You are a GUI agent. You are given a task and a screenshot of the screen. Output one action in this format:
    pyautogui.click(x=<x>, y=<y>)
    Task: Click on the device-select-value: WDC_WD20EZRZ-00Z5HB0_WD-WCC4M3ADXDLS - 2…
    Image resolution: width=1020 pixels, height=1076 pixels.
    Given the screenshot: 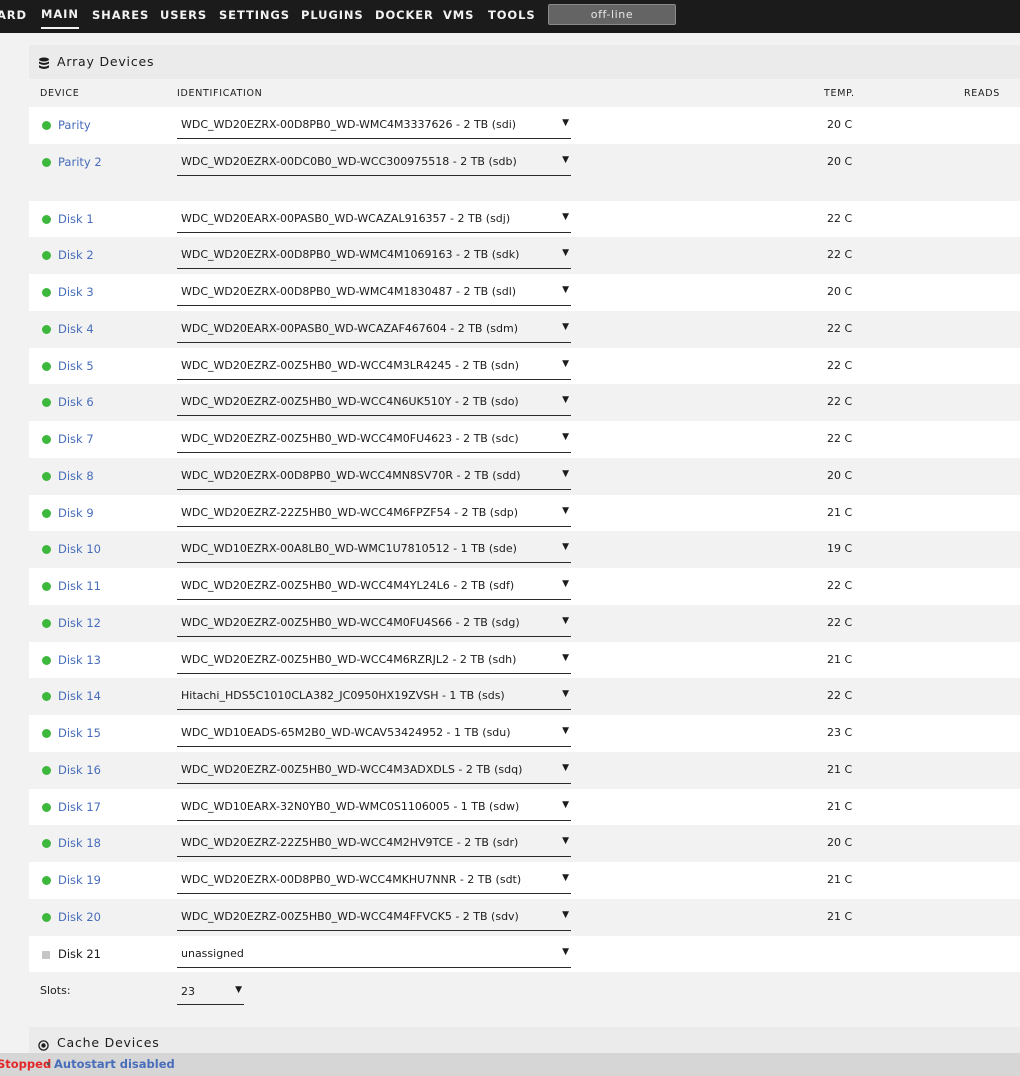 What is the action you would take?
    pyautogui.click(x=352, y=769)
    